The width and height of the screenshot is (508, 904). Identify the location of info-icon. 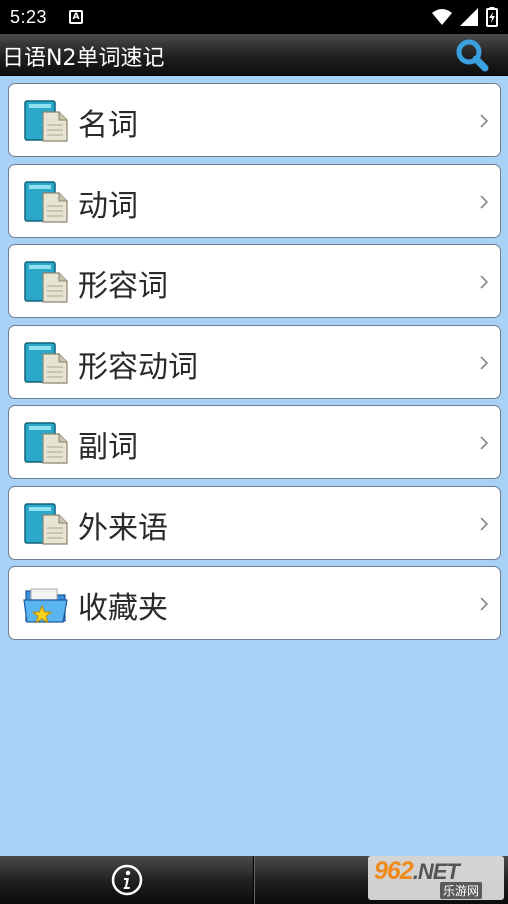
(127, 880).